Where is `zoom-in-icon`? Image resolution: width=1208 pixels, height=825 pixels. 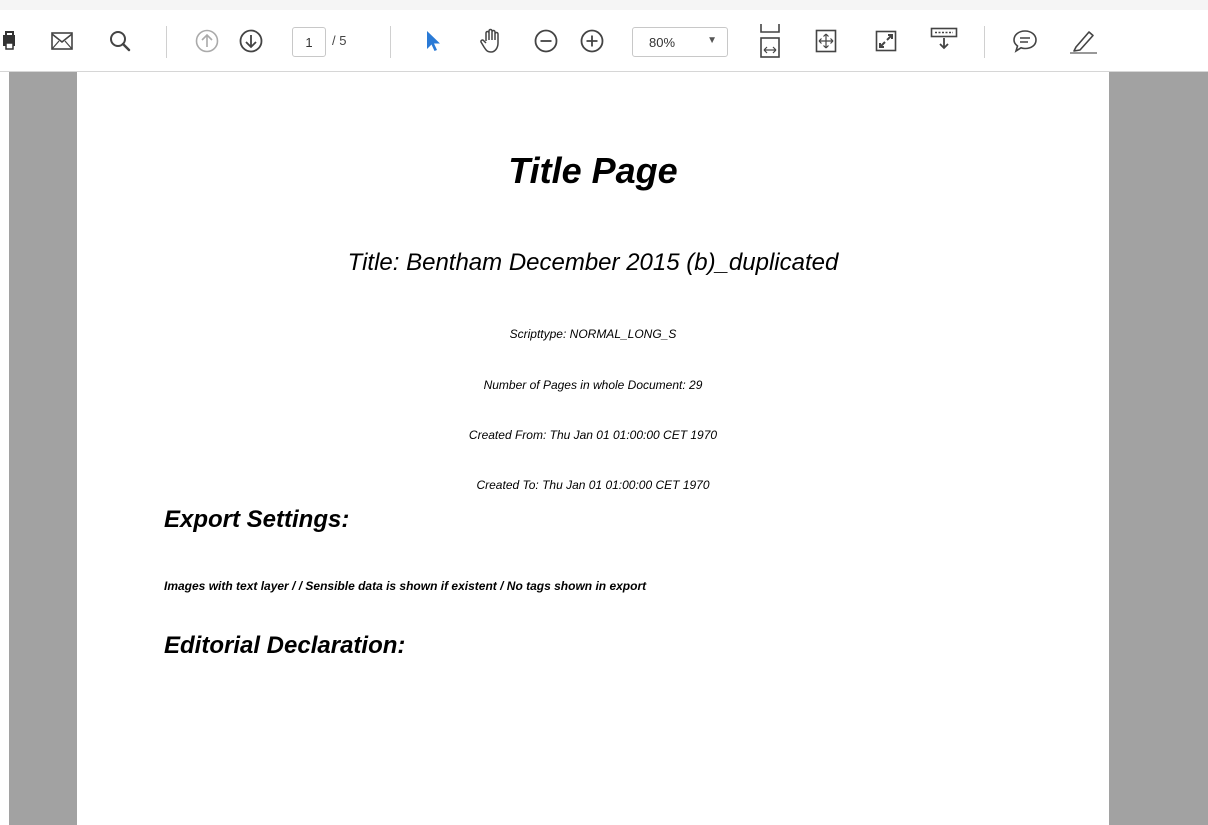 zoom-in-icon is located at coordinates (592, 41).